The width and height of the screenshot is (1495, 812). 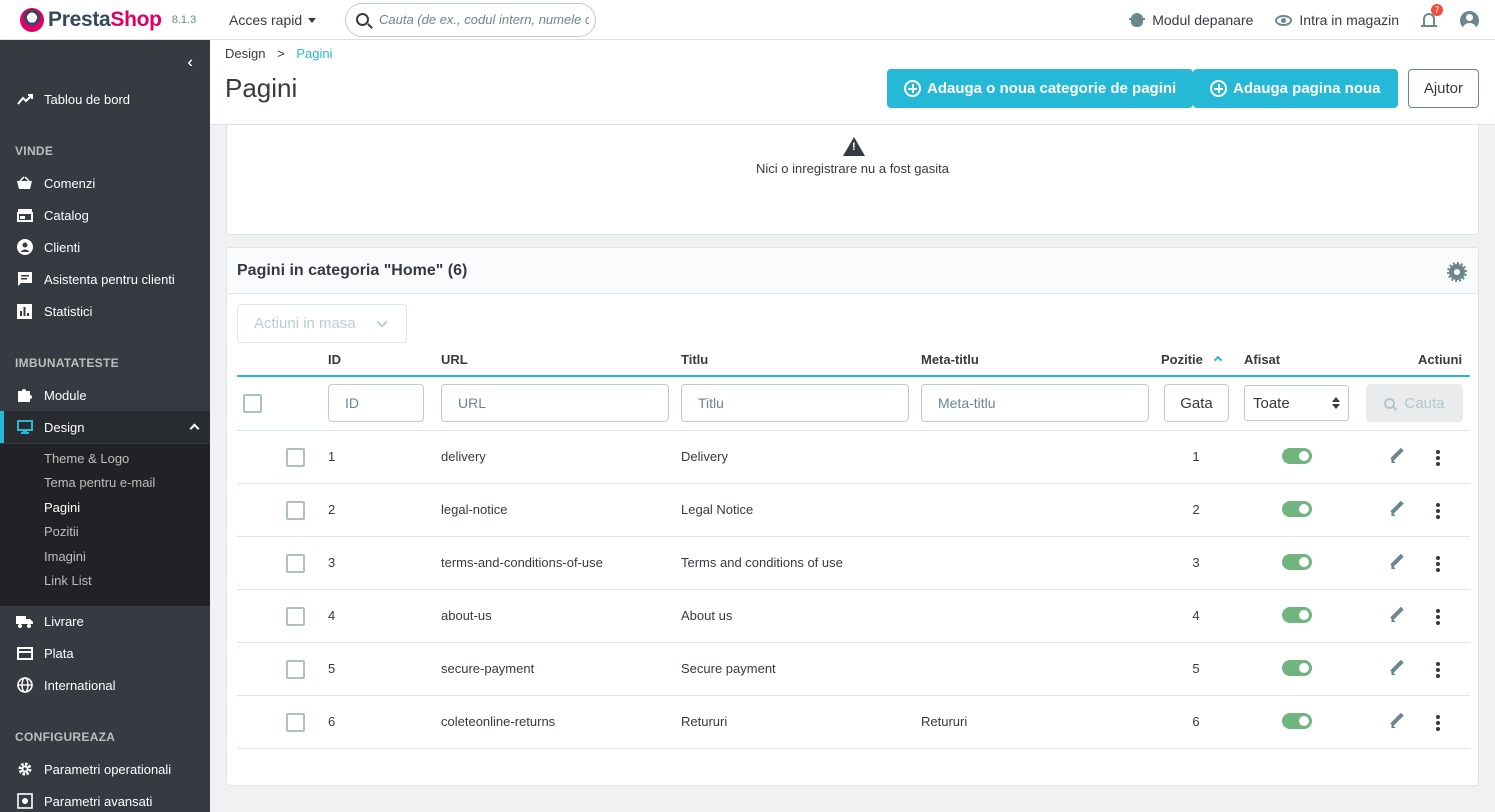 I want to click on column-header-position: Pozitie, so click(x=1192, y=359).